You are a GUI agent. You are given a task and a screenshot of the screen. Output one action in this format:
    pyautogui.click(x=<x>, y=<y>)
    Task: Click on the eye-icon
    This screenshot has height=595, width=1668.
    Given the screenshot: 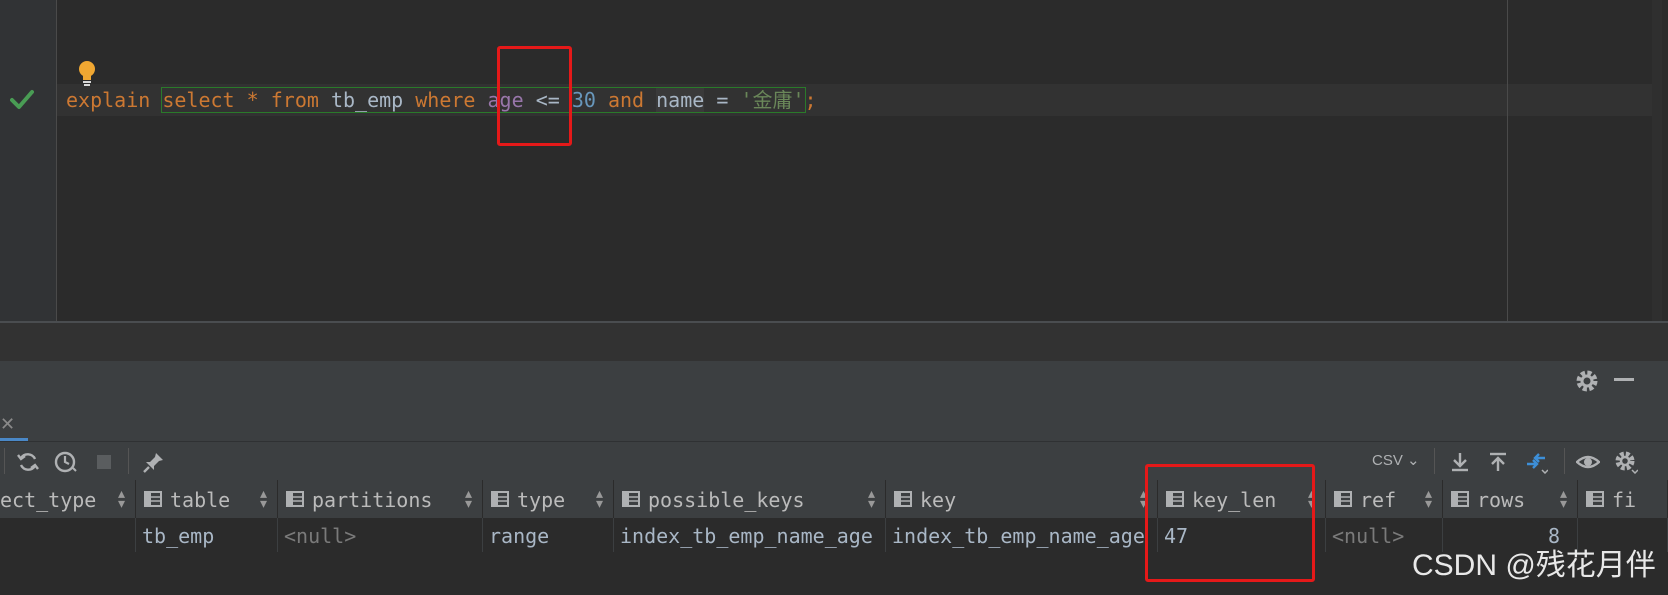 What is the action you would take?
    pyautogui.click(x=1588, y=462)
    